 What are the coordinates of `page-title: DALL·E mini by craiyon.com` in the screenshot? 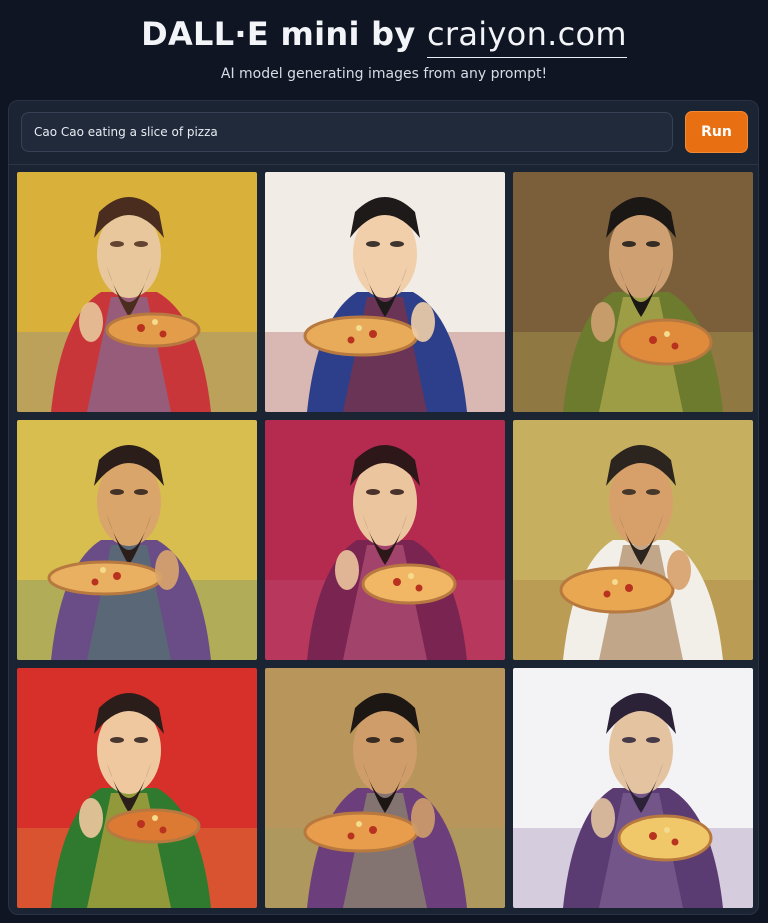 It's located at (384, 35).